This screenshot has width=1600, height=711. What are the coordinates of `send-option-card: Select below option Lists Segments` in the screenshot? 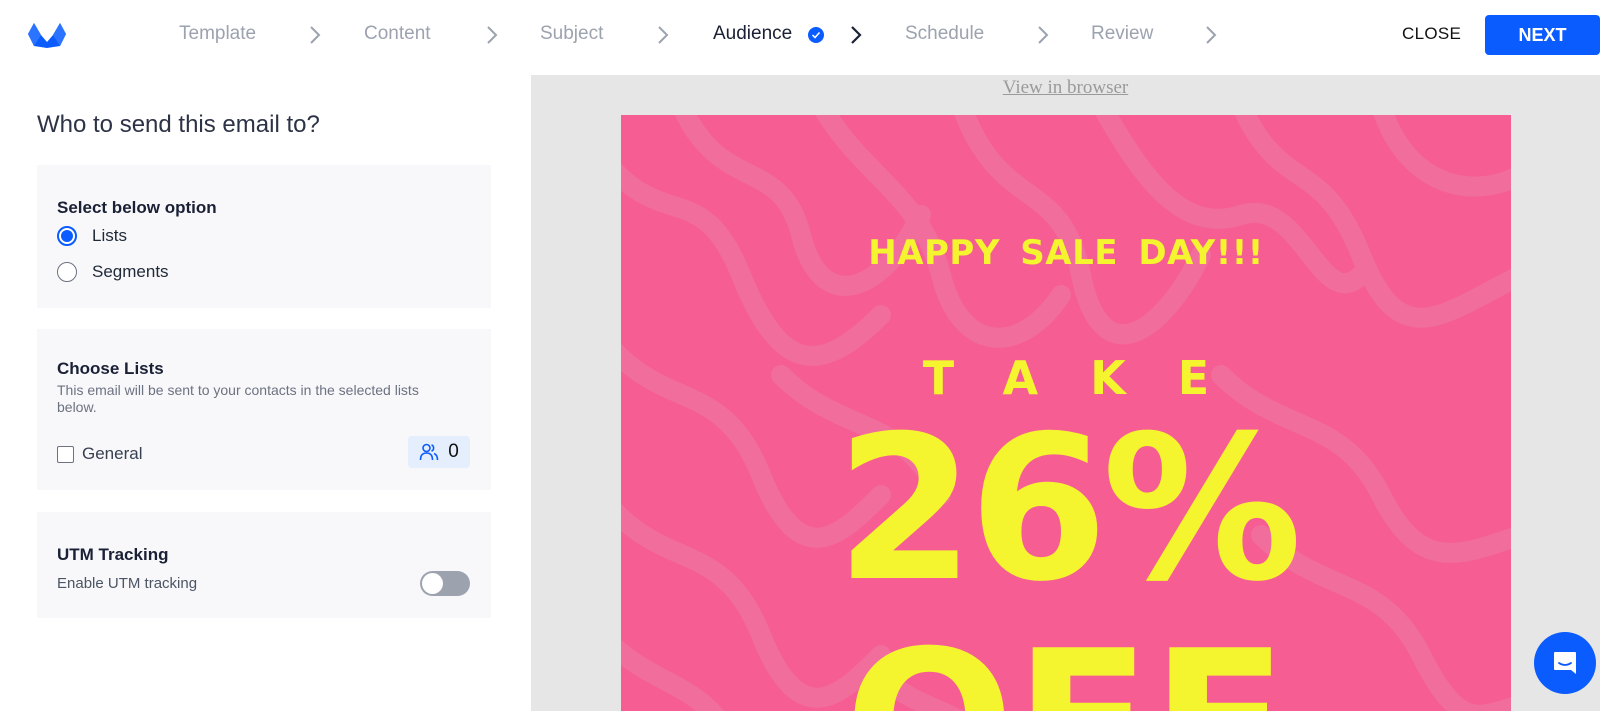 It's located at (264, 236).